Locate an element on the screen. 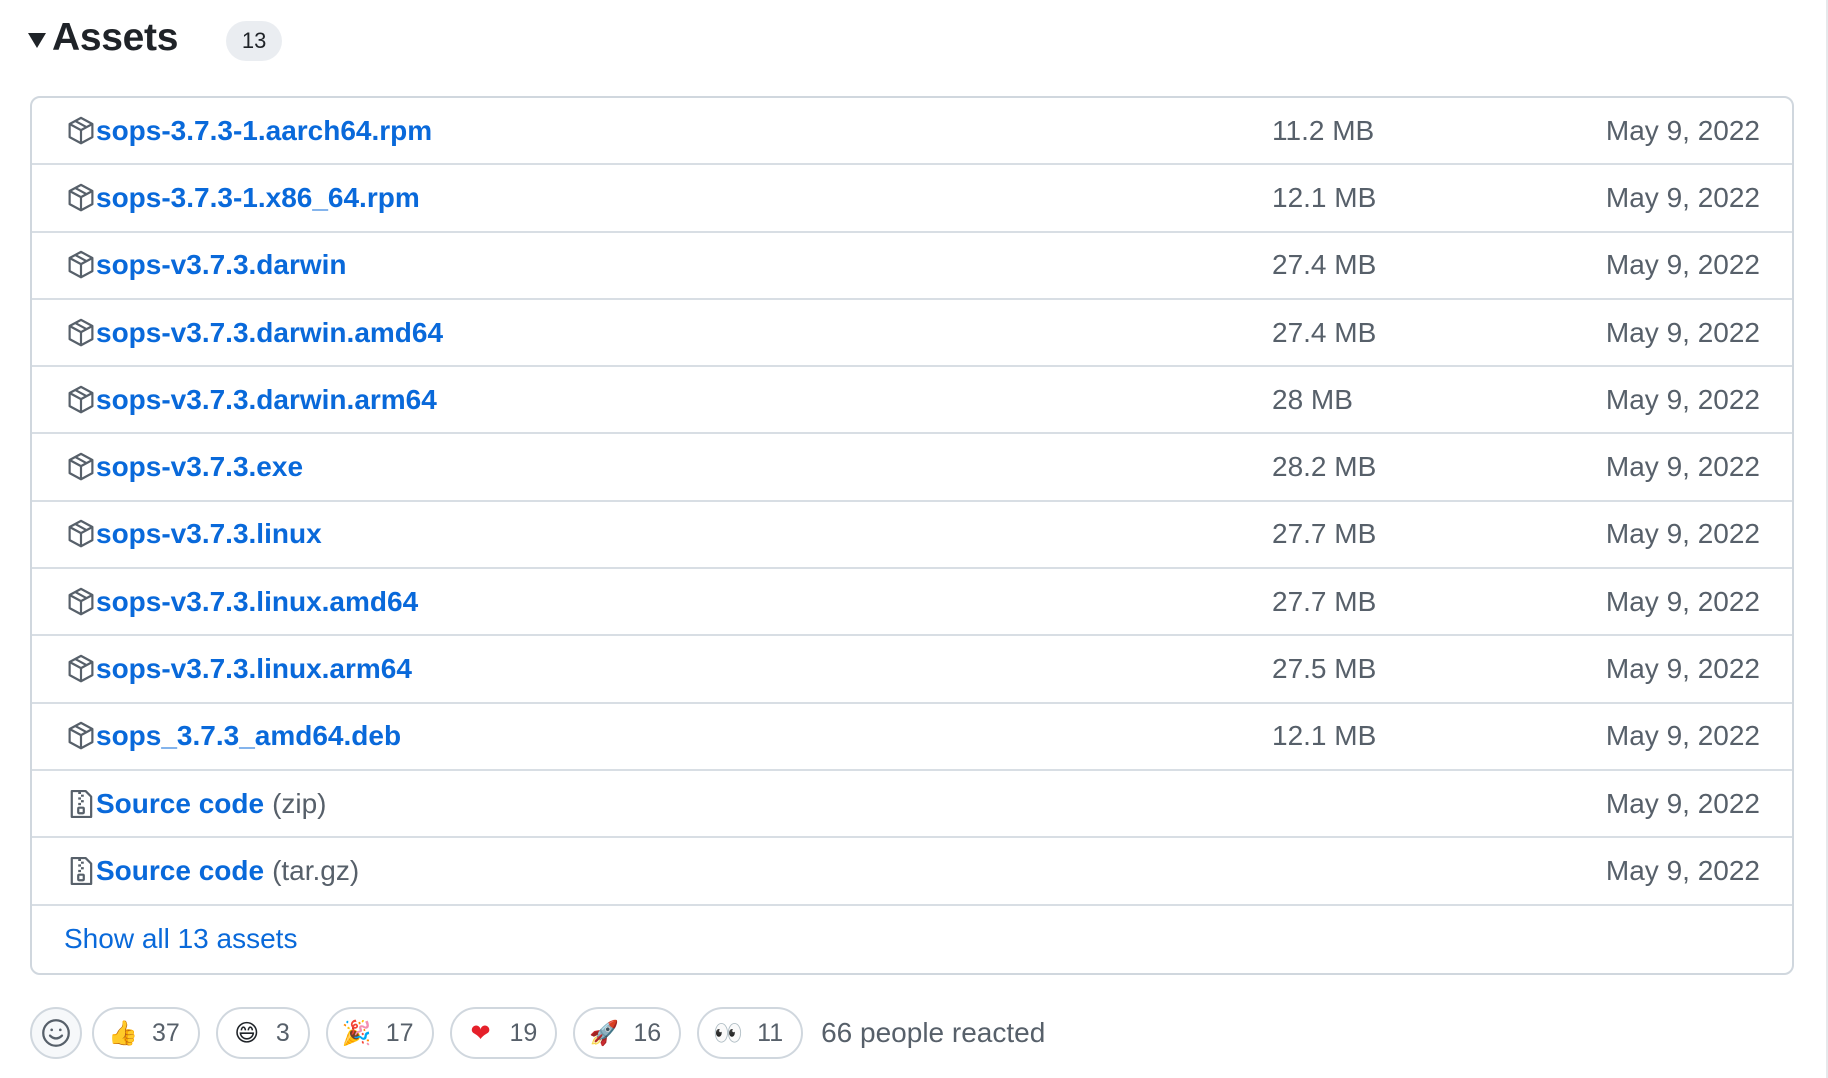  reaction-count: 17 is located at coordinates (399, 1032).